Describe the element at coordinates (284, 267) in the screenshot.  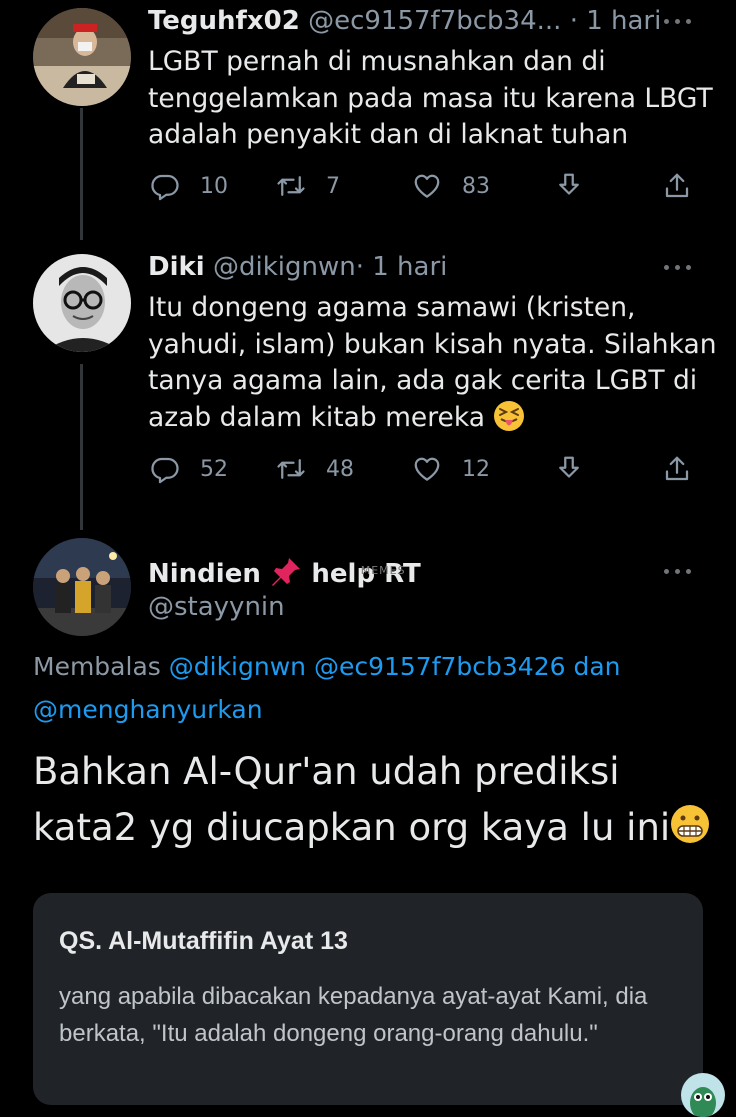
I see `user-handle: @dikignwn` at that location.